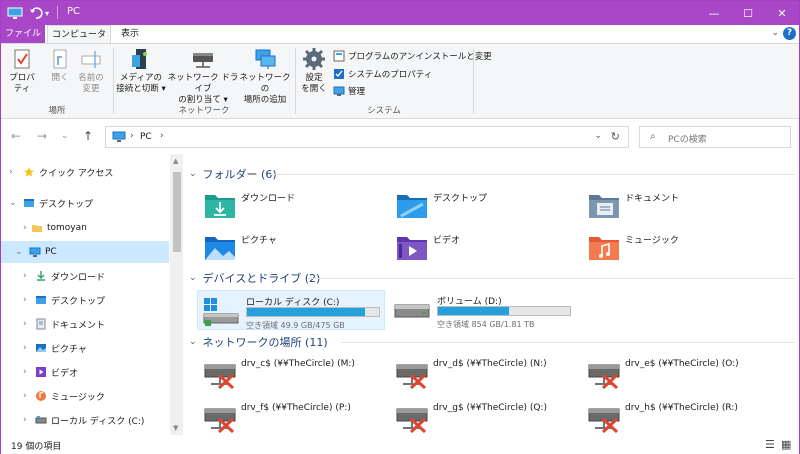 Image resolution: width=800 pixels, height=454 pixels. What do you see at coordinates (314, 89) in the screenshot?
I see `settings-label-line2: を開く` at bounding box center [314, 89].